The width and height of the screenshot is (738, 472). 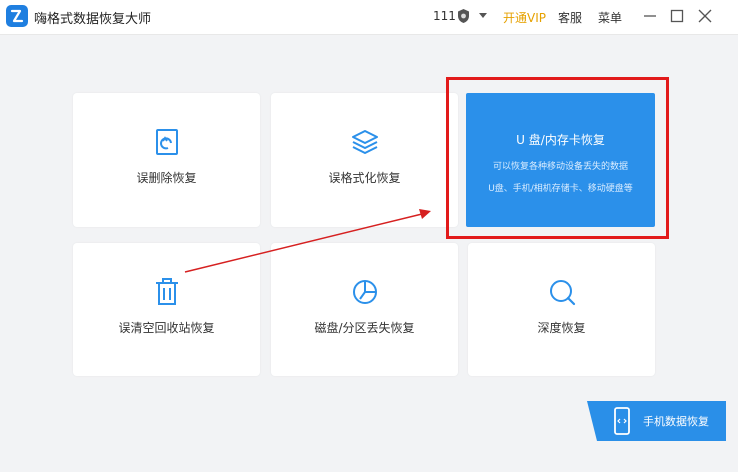 What do you see at coordinates (676, 421) in the screenshot?
I see `phone-button-label: 手机数据恢复` at bounding box center [676, 421].